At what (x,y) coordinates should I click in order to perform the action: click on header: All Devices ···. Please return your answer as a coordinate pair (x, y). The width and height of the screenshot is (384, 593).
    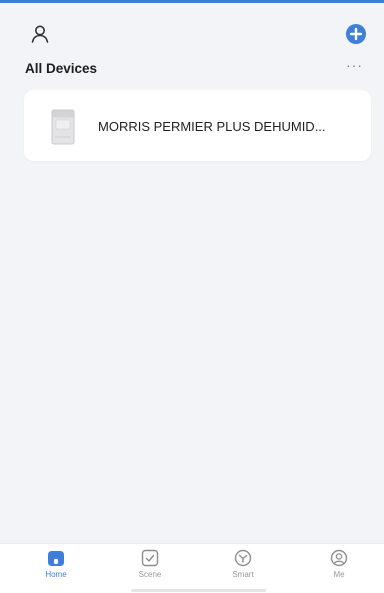
    Looking at the image, I should click on (192, 45).